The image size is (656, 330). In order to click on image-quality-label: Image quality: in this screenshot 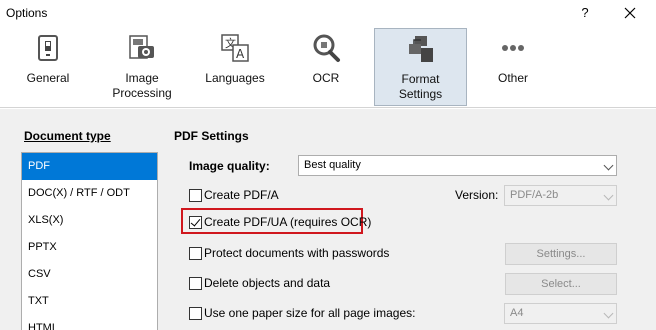, I will do `click(229, 166)`.